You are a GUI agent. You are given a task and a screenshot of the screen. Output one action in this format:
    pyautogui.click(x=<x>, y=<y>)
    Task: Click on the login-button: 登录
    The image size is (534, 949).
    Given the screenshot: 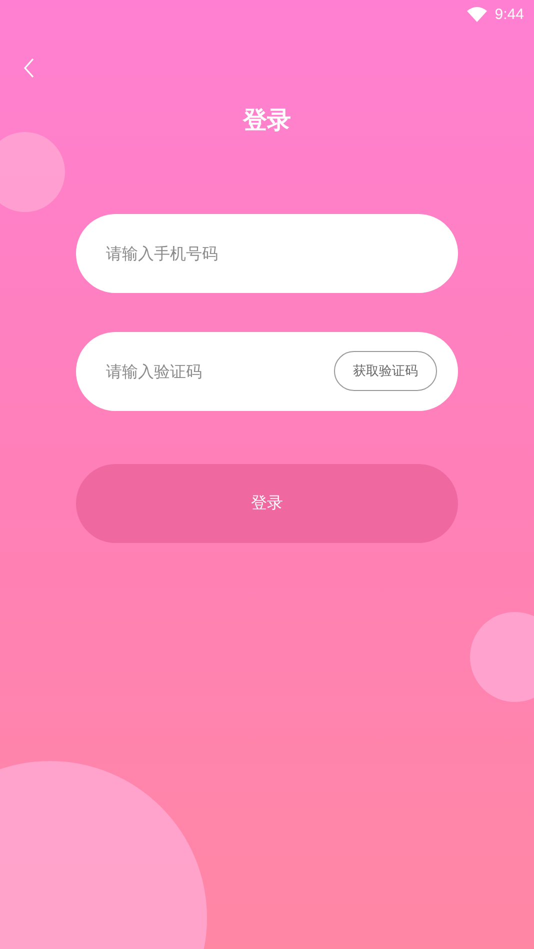 What is the action you would take?
    pyautogui.click(x=267, y=503)
    